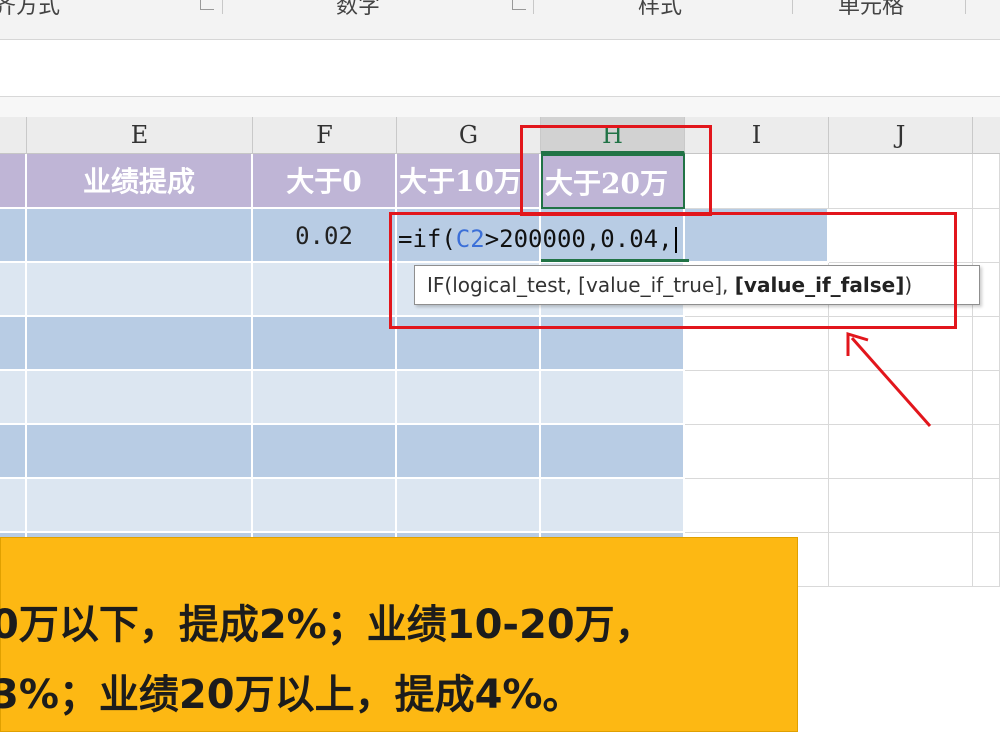 Image resolution: width=1000 pixels, height=732 pixels. What do you see at coordinates (325, 290) in the screenshot?
I see `cell-f3` at bounding box center [325, 290].